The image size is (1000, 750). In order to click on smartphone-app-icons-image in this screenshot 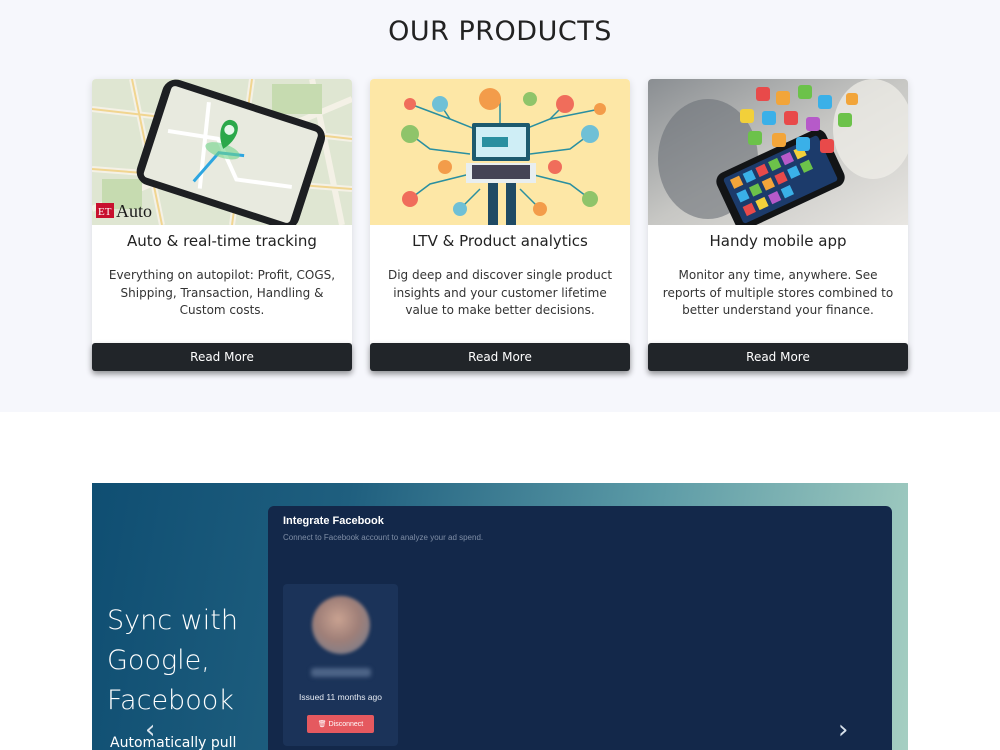, I will do `click(778, 152)`.